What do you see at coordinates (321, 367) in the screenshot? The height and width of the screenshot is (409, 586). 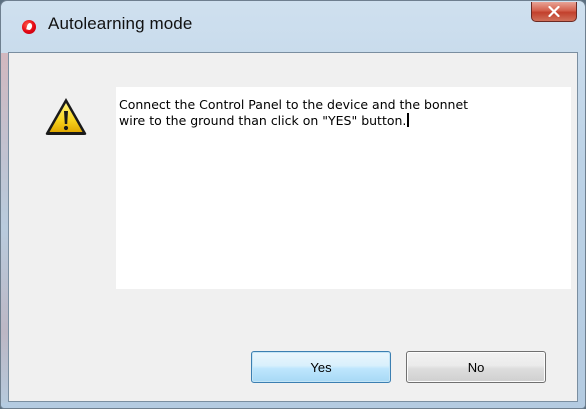 I see `yes-button: Yes` at bounding box center [321, 367].